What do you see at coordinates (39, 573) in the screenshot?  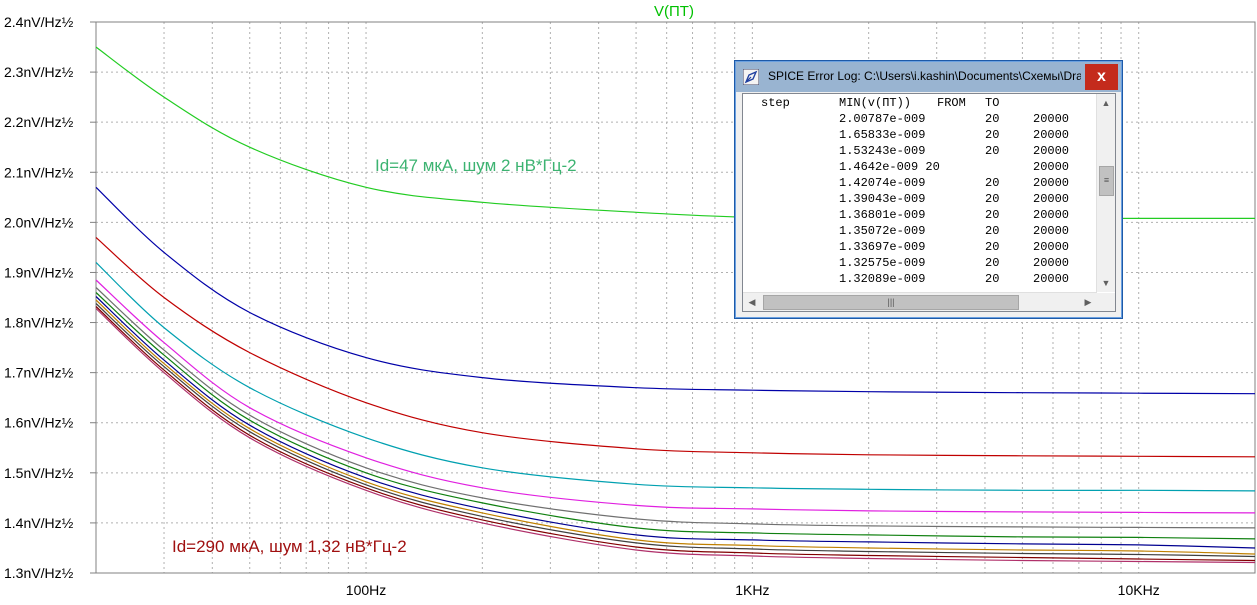 I see `y-tick-label: 1.3nV/Hz½` at bounding box center [39, 573].